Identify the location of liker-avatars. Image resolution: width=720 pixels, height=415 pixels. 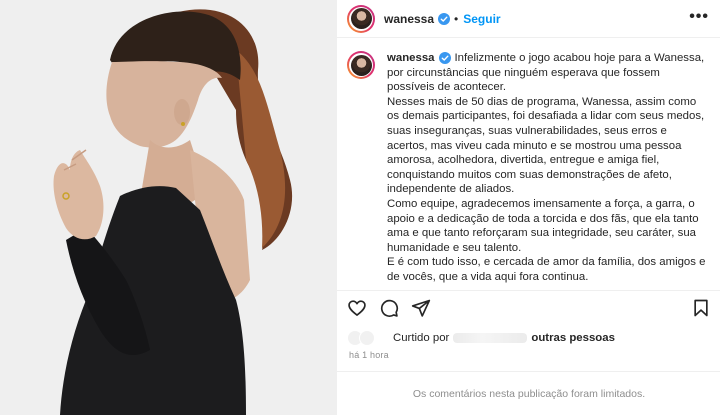
(367, 338).